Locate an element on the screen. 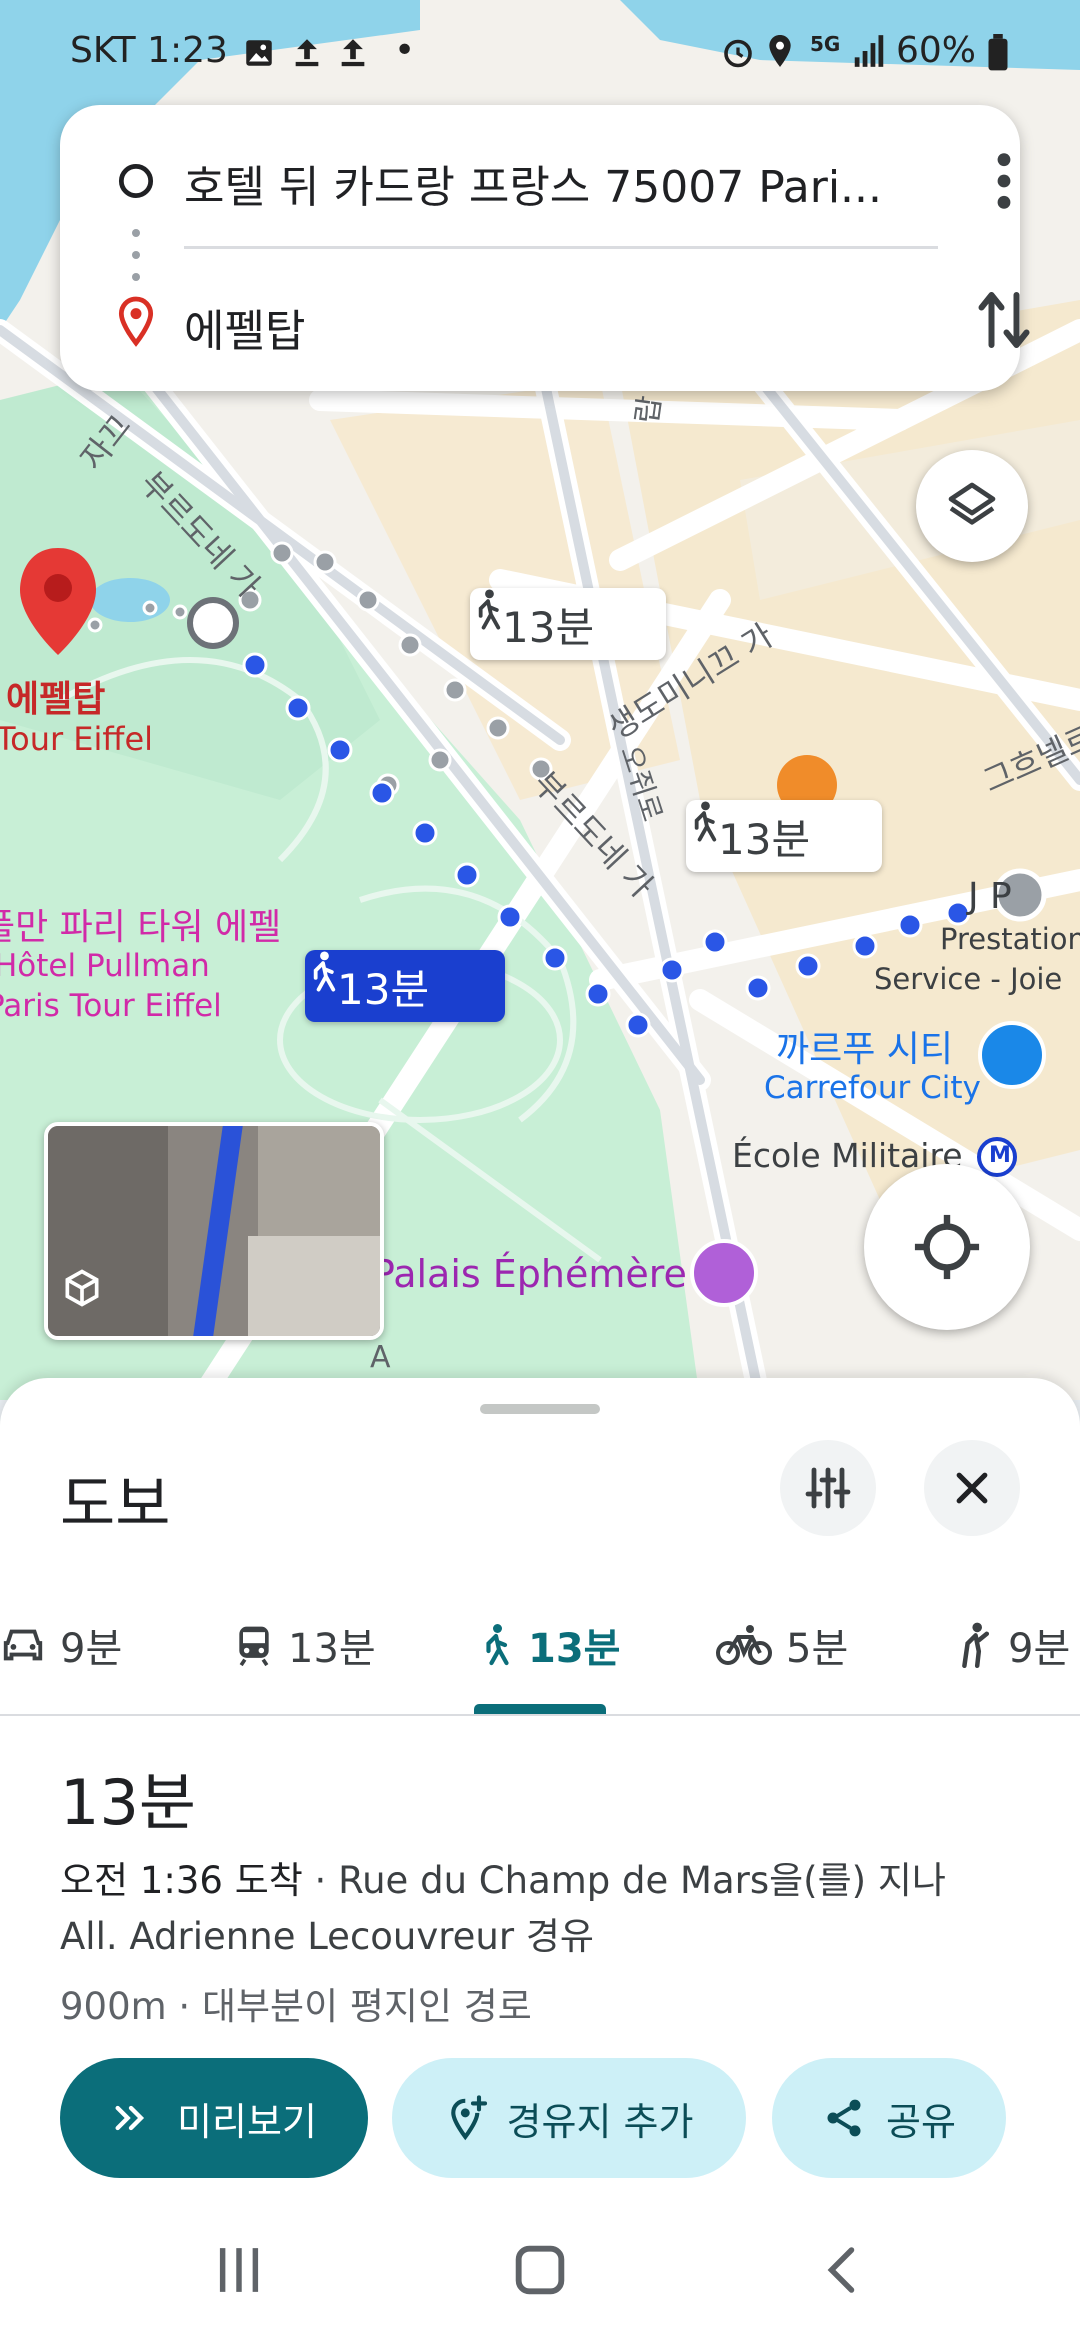 The width and height of the screenshot is (1080, 2340). network-type: 5G is located at coordinates (825, 44).